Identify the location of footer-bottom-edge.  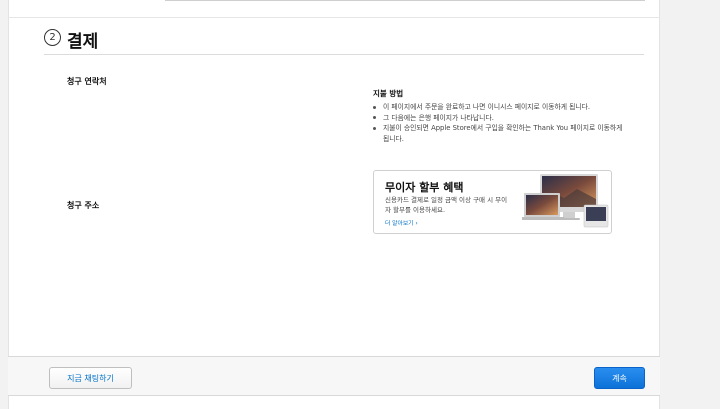
(334, 395).